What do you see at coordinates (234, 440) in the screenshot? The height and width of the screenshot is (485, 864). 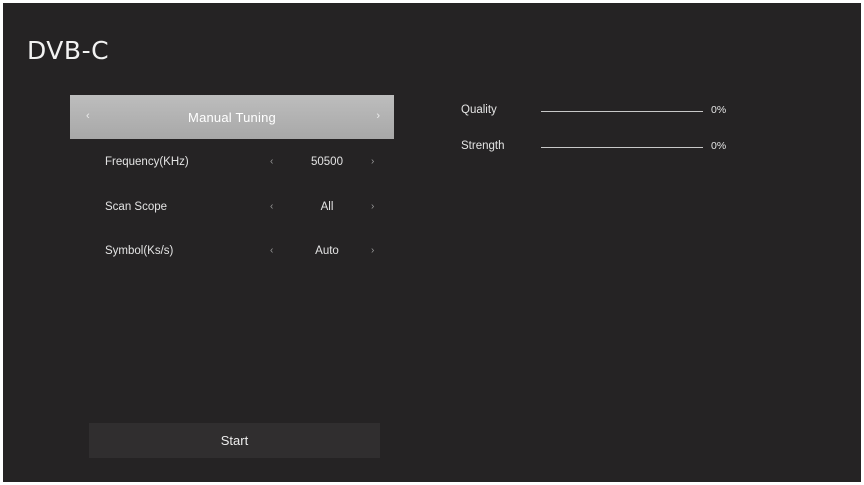 I see `start-button: Start` at bounding box center [234, 440].